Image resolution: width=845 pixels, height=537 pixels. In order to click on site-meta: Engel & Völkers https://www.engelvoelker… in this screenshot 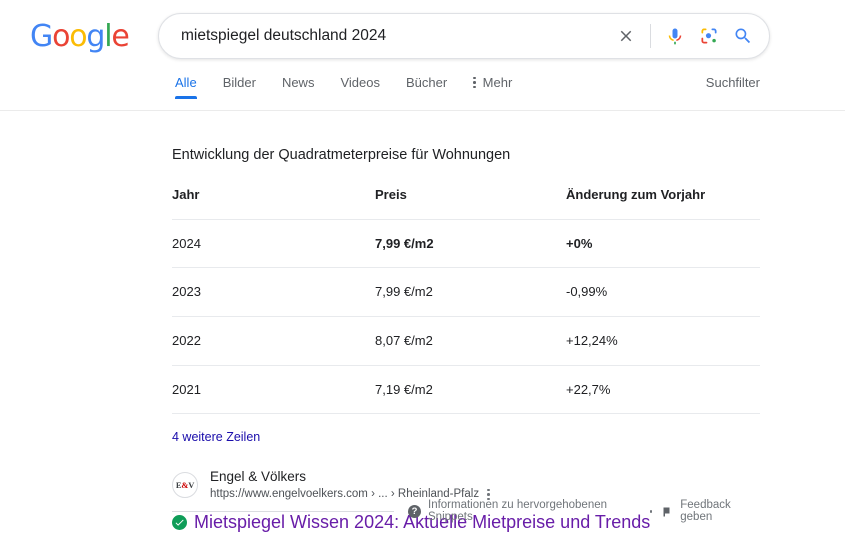, I will do `click(351, 485)`.